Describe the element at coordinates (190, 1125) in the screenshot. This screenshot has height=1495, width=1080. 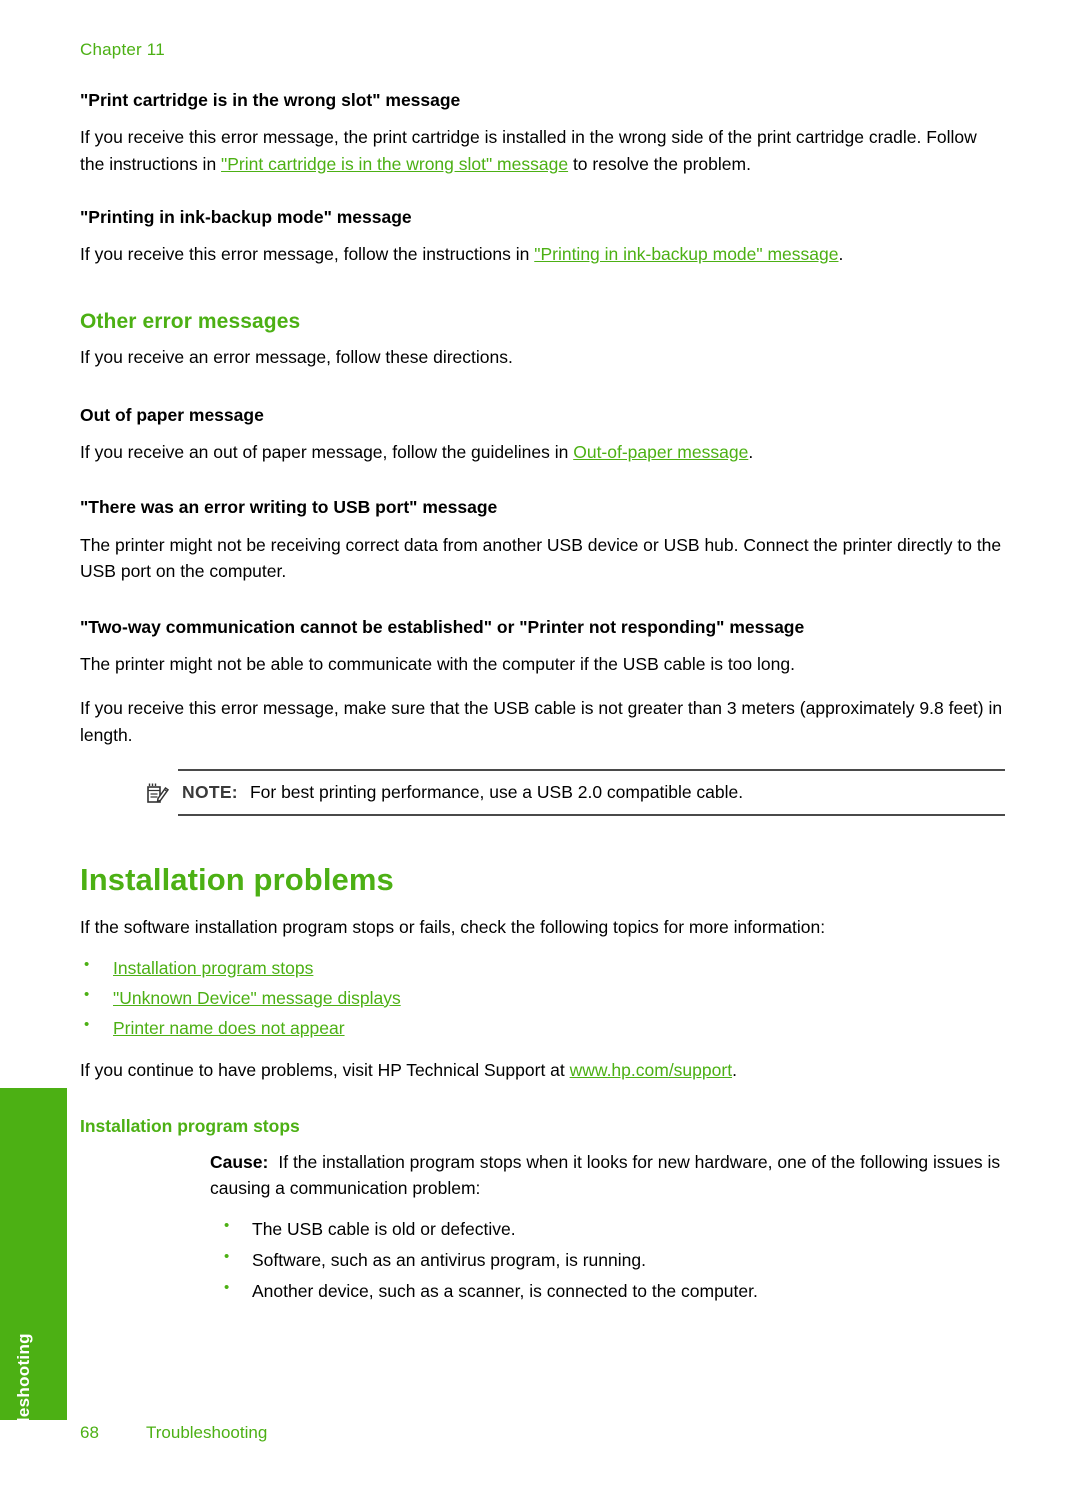
I see `heading-installation-program-stops: Installation program stops` at that location.